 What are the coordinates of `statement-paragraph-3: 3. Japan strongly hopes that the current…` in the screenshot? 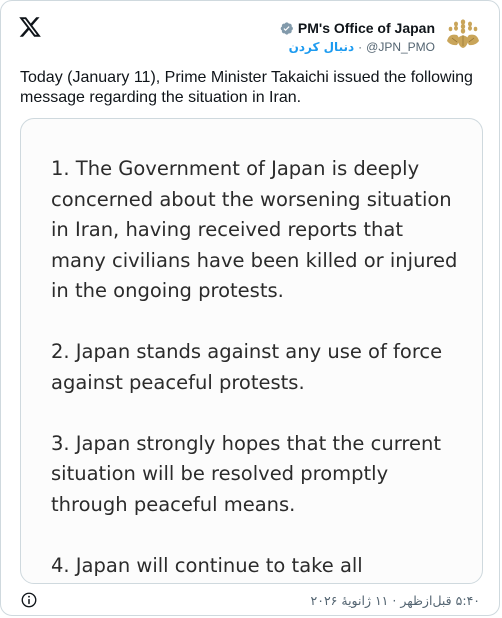 It's located at (246, 473).